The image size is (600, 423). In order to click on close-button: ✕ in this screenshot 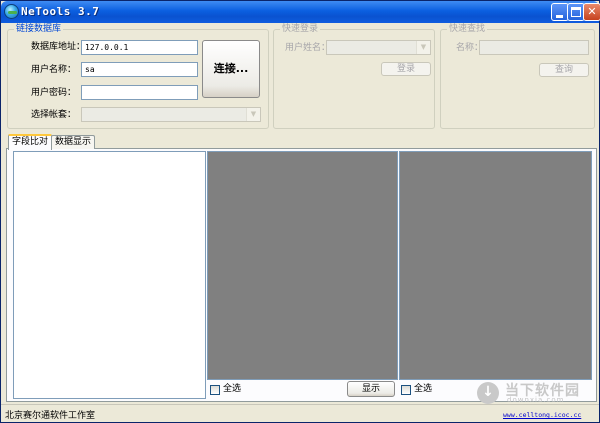, I will do `click(591, 12)`.